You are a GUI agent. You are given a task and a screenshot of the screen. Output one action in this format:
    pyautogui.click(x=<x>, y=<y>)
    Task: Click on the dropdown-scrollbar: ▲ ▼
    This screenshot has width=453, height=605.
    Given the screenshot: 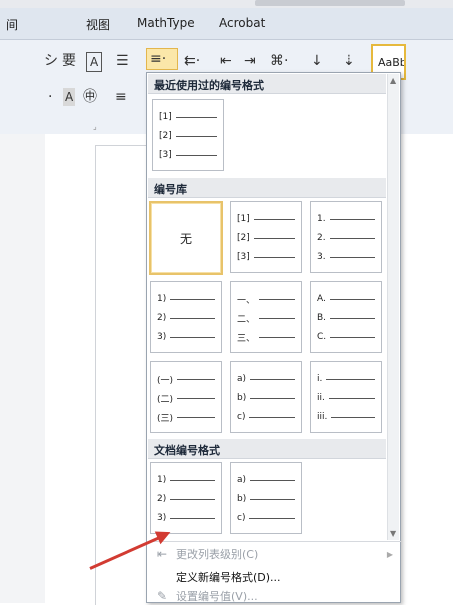 What is the action you would take?
    pyautogui.click(x=393, y=307)
    